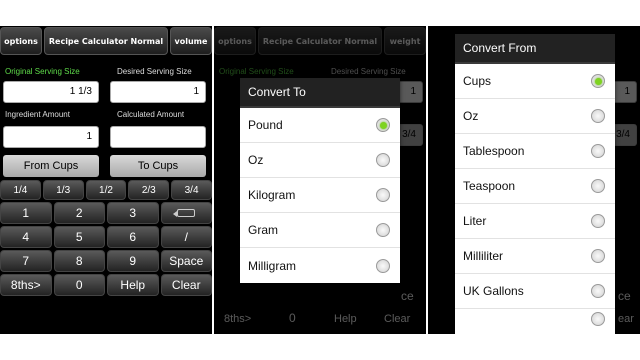 This screenshot has height=360, width=640. What do you see at coordinates (272, 265) in the screenshot?
I see `option-label: Milligram` at bounding box center [272, 265].